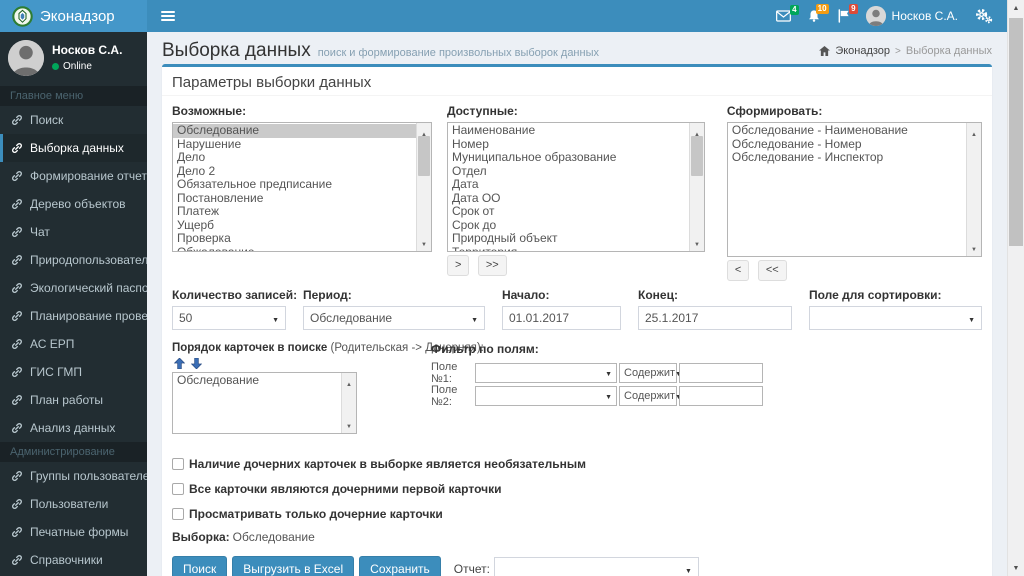 The image size is (1024, 576). I want to click on hamburger-icon, so click(168, 16).